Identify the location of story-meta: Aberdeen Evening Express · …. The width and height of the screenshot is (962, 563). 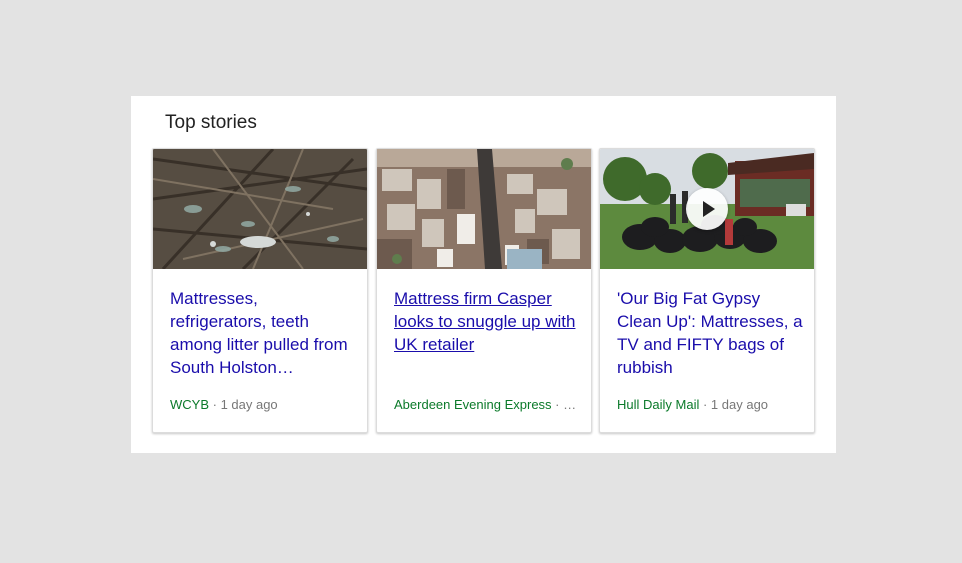
(489, 404).